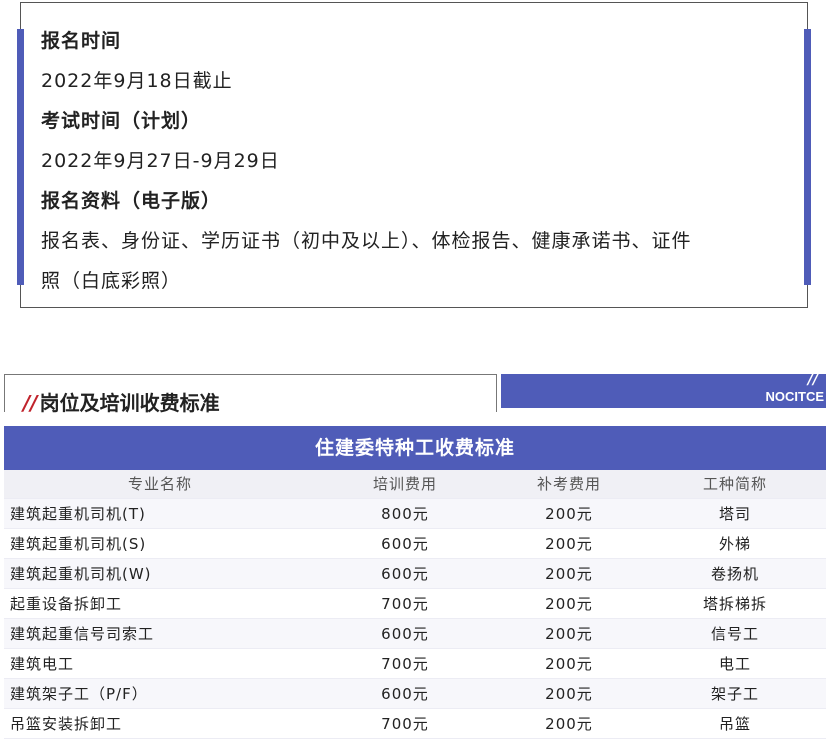  I want to click on cell-name: 建筑起重机司机(S), so click(78, 544).